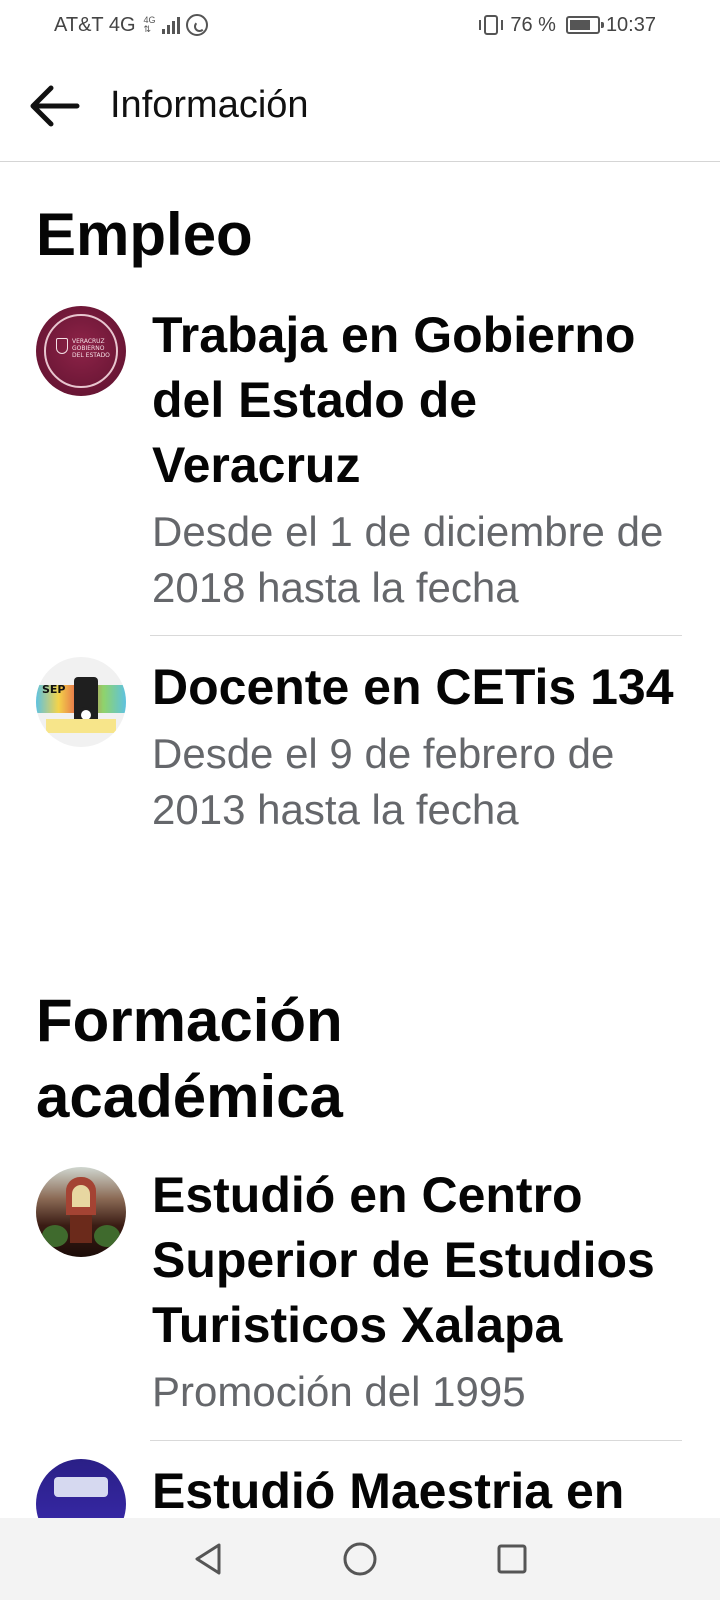  What do you see at coordinates (81, 702) in the screenshot?
I see `employer-avatar-cetis: SEP` at bounding box center [81, 702].